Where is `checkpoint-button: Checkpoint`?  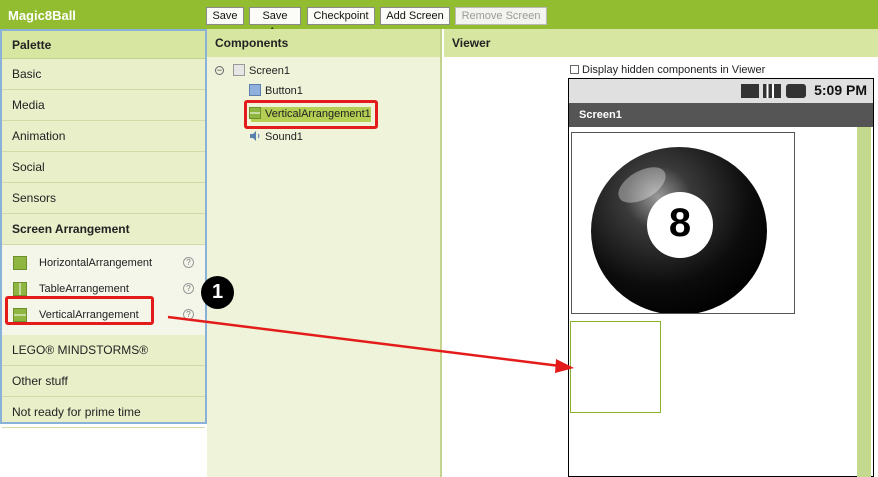 checkpoint-button: Checkpoint is located at coordinates (341, 16).